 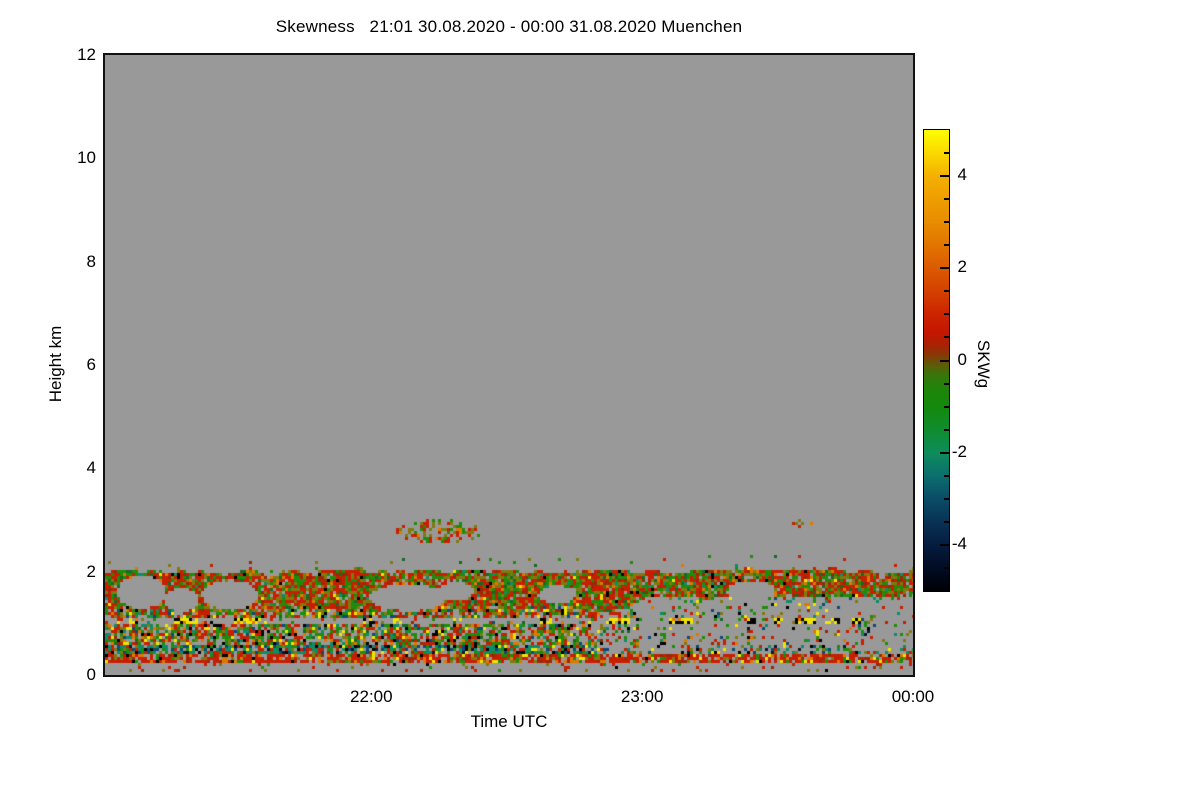 I want to click on colorbar-title: SKWg, so click(x=983, y=364).